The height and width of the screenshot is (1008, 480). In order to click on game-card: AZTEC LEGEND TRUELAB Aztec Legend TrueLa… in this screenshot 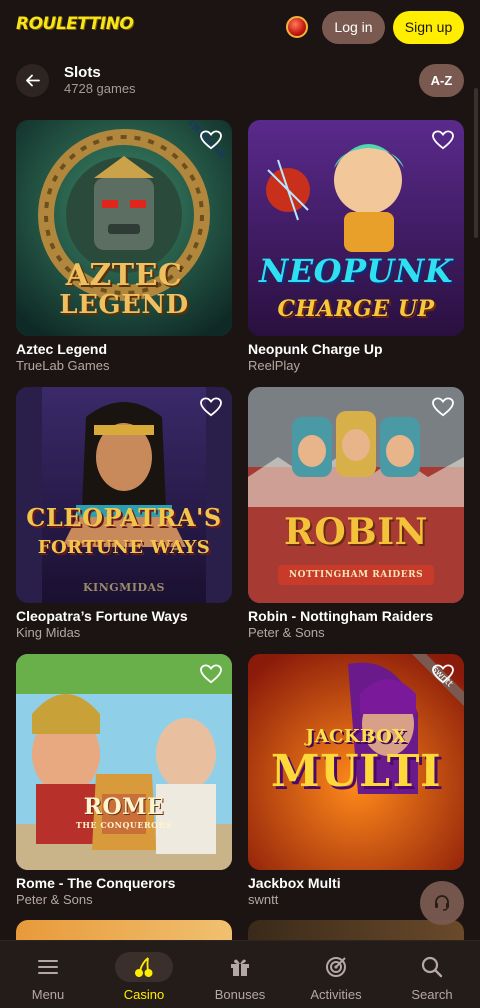, I will do `click(124, 246)`.